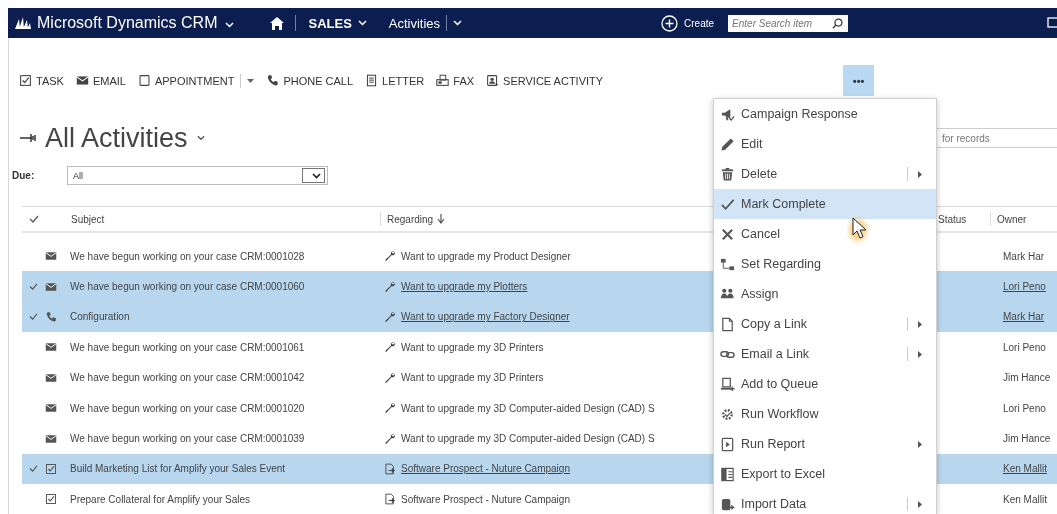  I want to click on regarding-link: Want to upgrade my Product Designer, so click(486, 256).